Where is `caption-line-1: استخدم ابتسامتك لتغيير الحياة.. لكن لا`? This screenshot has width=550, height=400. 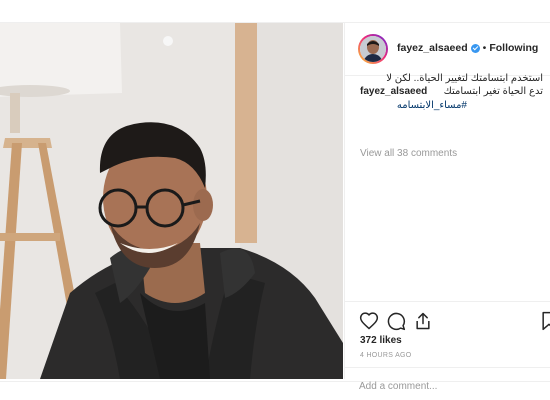
caption-line-1: استخدم ابتسامتك لتغيير الحياة.. لكن لا is located at coordinates (451, 79).